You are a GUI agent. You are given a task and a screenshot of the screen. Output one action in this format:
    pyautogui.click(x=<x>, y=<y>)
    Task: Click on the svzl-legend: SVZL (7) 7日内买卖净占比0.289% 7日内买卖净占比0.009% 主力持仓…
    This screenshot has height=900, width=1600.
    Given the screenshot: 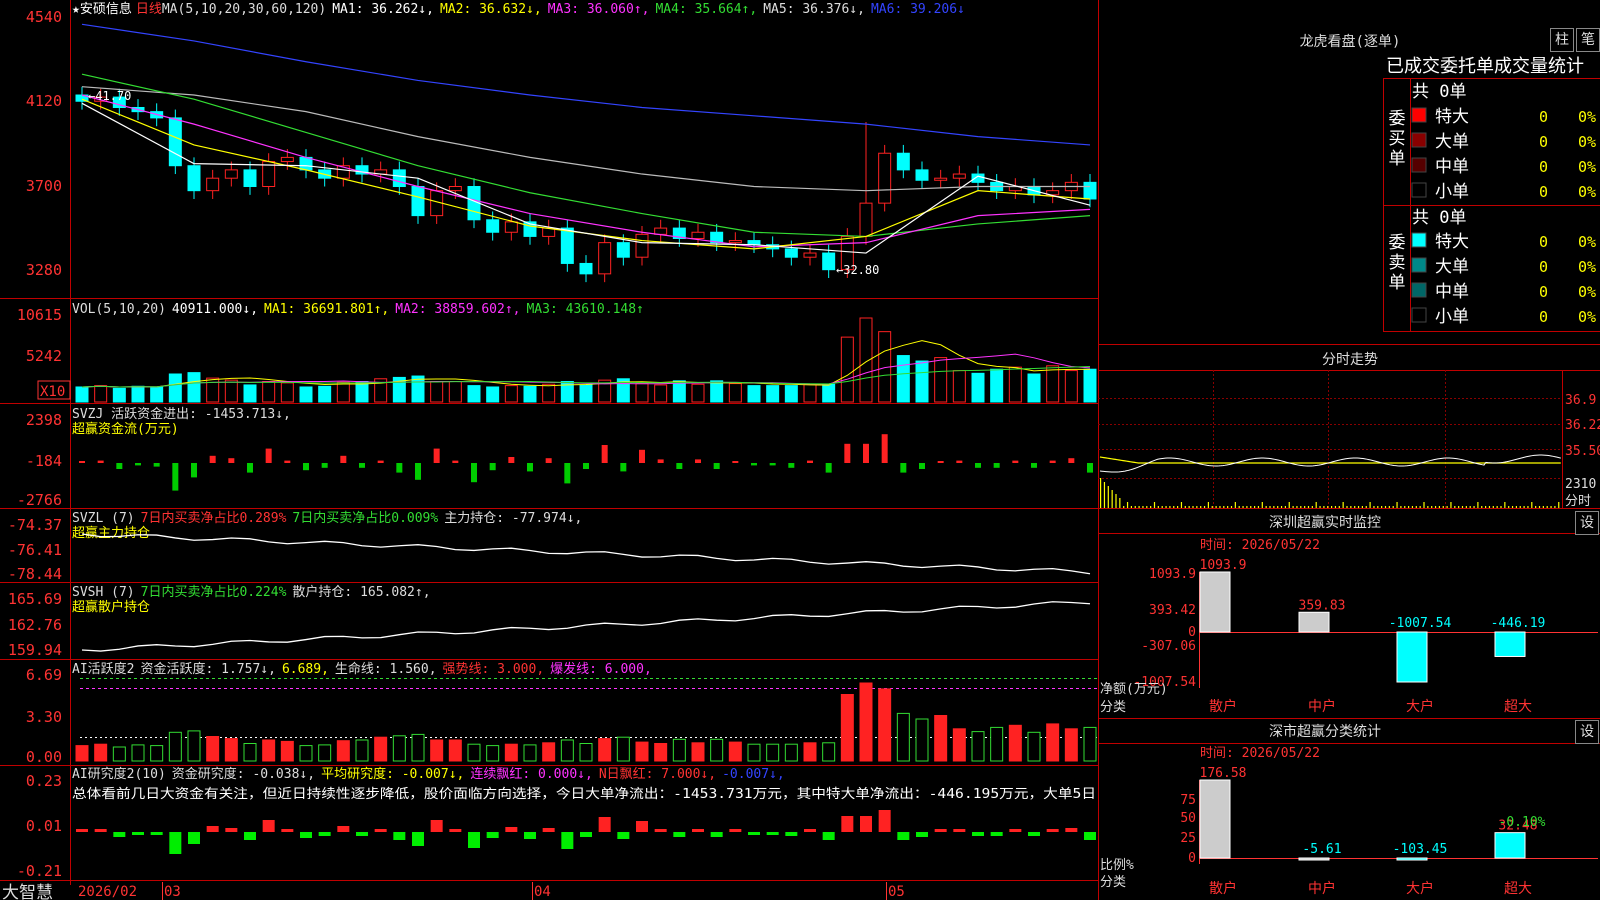 What is the action you would take?
    pyautogui.click(x=327, y=518)
    